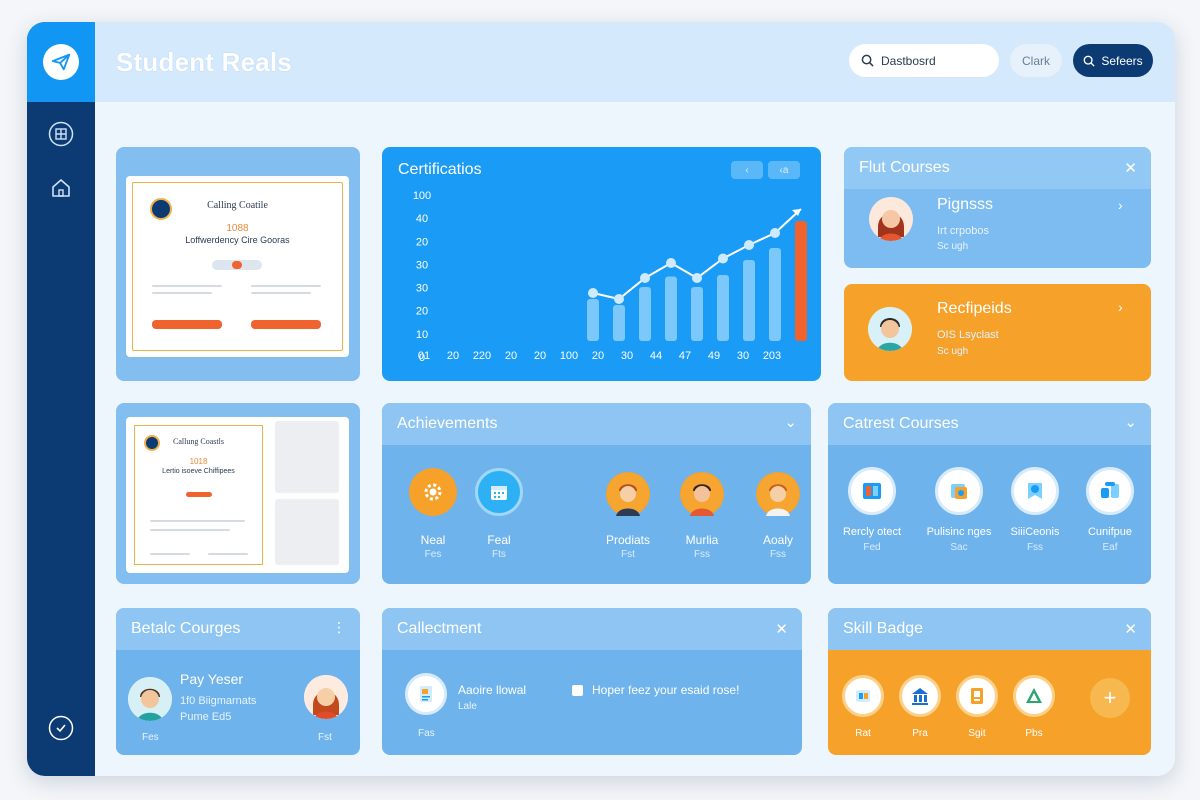 The height and width of the screenshot is (800, 1200). What do you see at coordinates (904, 167) in the screenshot?
I see `card-title: Flut Courses` at bounding box center [904, 167].